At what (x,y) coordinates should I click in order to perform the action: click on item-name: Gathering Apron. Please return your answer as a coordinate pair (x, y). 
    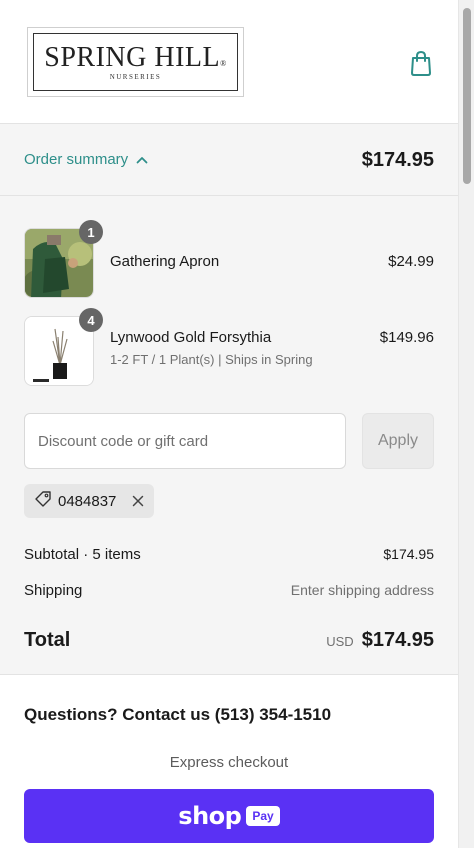
    Looking at the image, I should click on (165, 261).